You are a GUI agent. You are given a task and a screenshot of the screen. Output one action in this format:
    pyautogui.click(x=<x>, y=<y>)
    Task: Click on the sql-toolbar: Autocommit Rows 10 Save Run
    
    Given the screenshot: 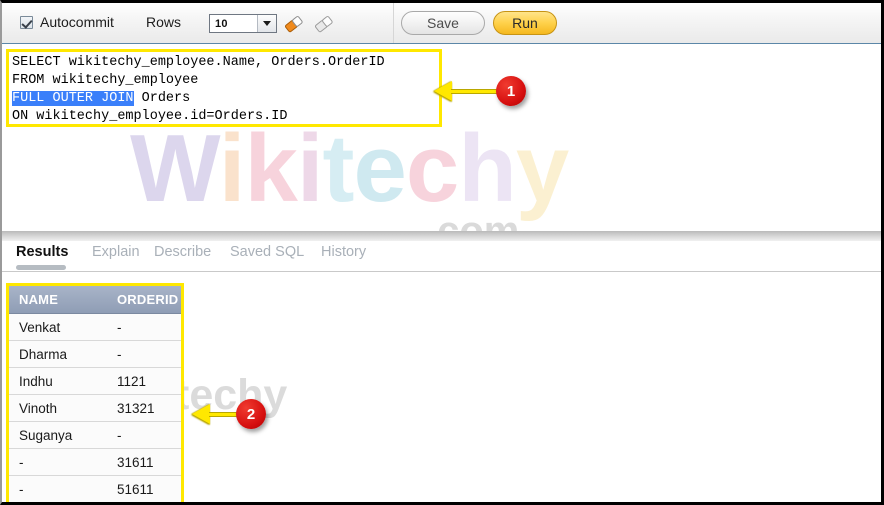 What is the action you would take?
    pyautogui.click(x=441, y=23)
    